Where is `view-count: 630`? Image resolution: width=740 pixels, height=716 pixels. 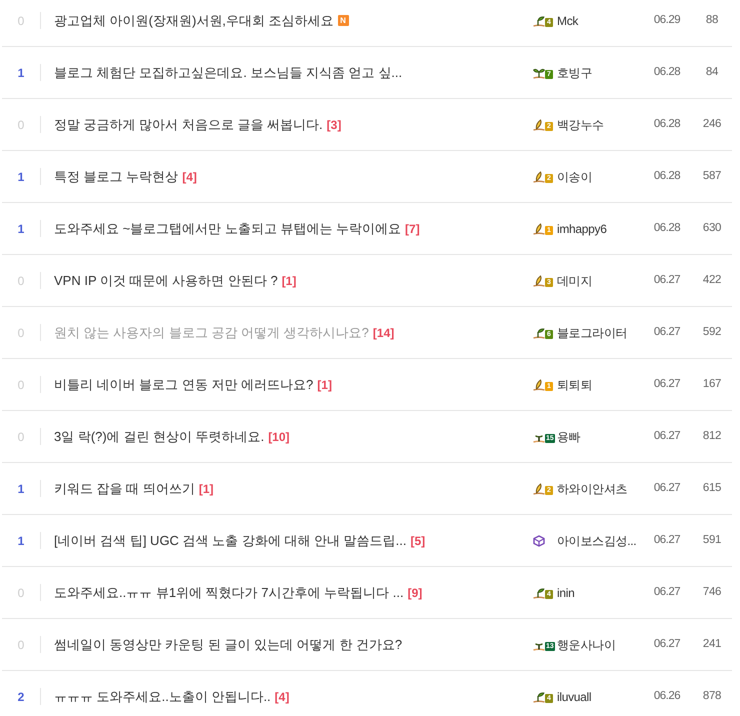 view-count: 630 is located at coordinates (712, 228).